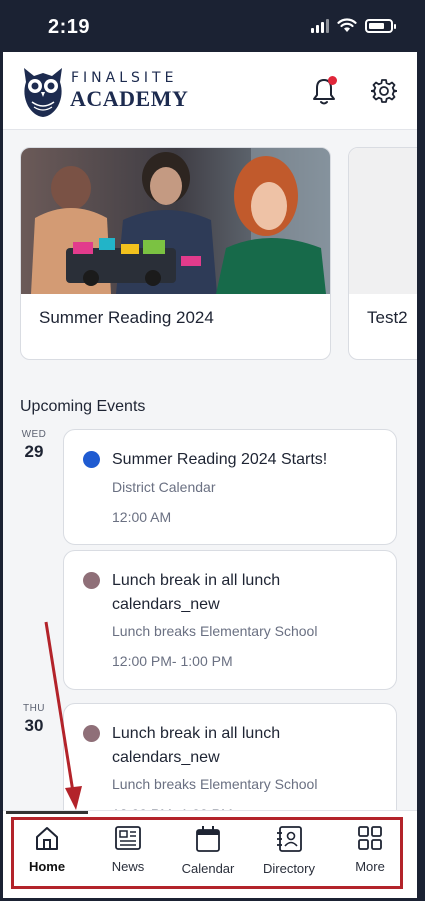 The width and height of the screenshot is (425, 901). Describe the element at coordinates (124, 78) in the screenshot. I see `brand-line-1: FINALSITE` at that location.